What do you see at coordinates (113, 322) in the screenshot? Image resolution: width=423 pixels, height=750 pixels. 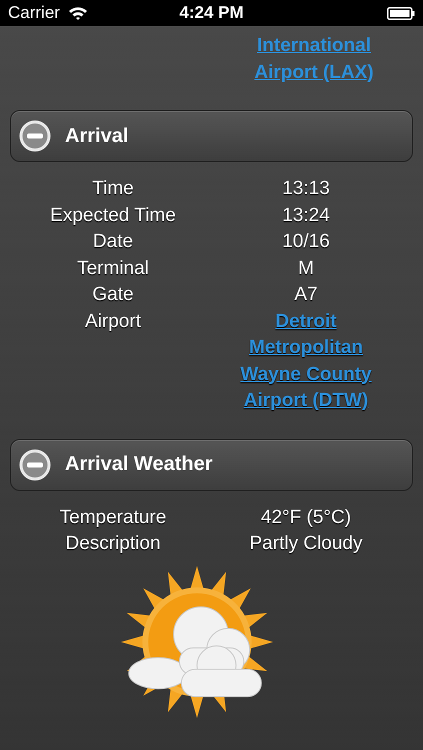 I see `field-label: Airport` at bounding box center [113, 322].